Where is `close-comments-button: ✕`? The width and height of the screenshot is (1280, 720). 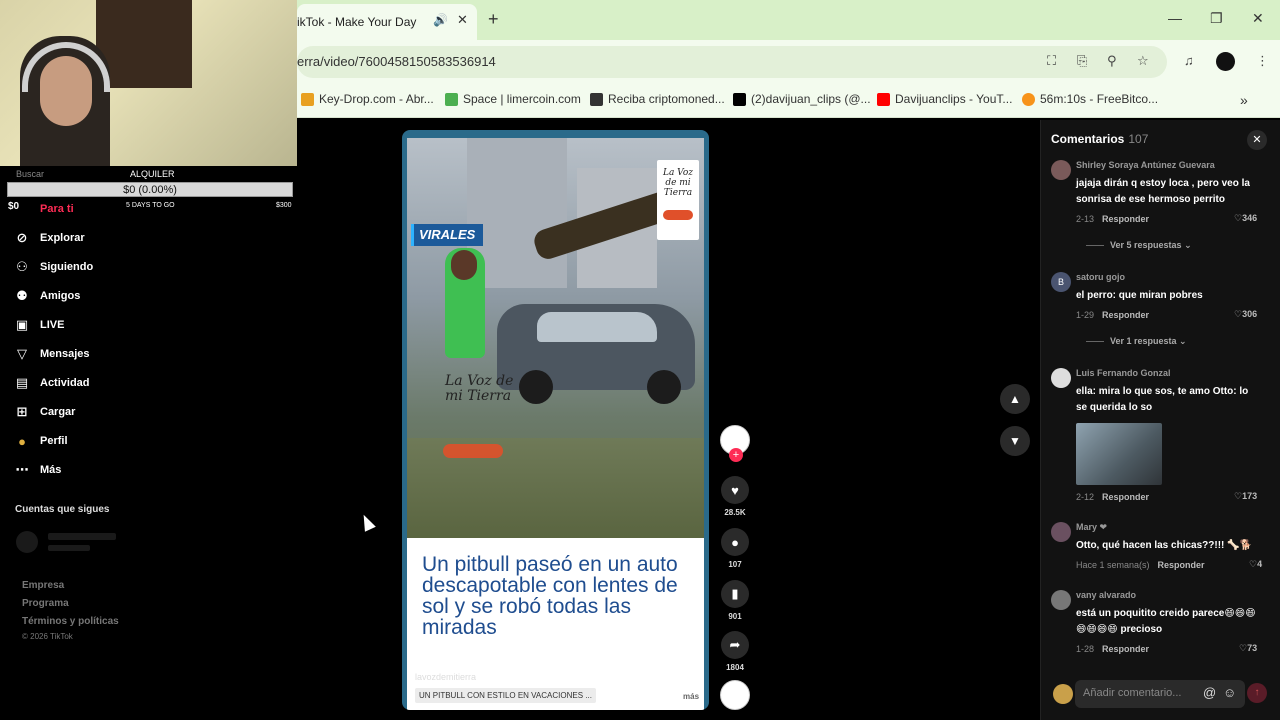 close-comments-button: ✕ is located at coordinates (1257, 140).